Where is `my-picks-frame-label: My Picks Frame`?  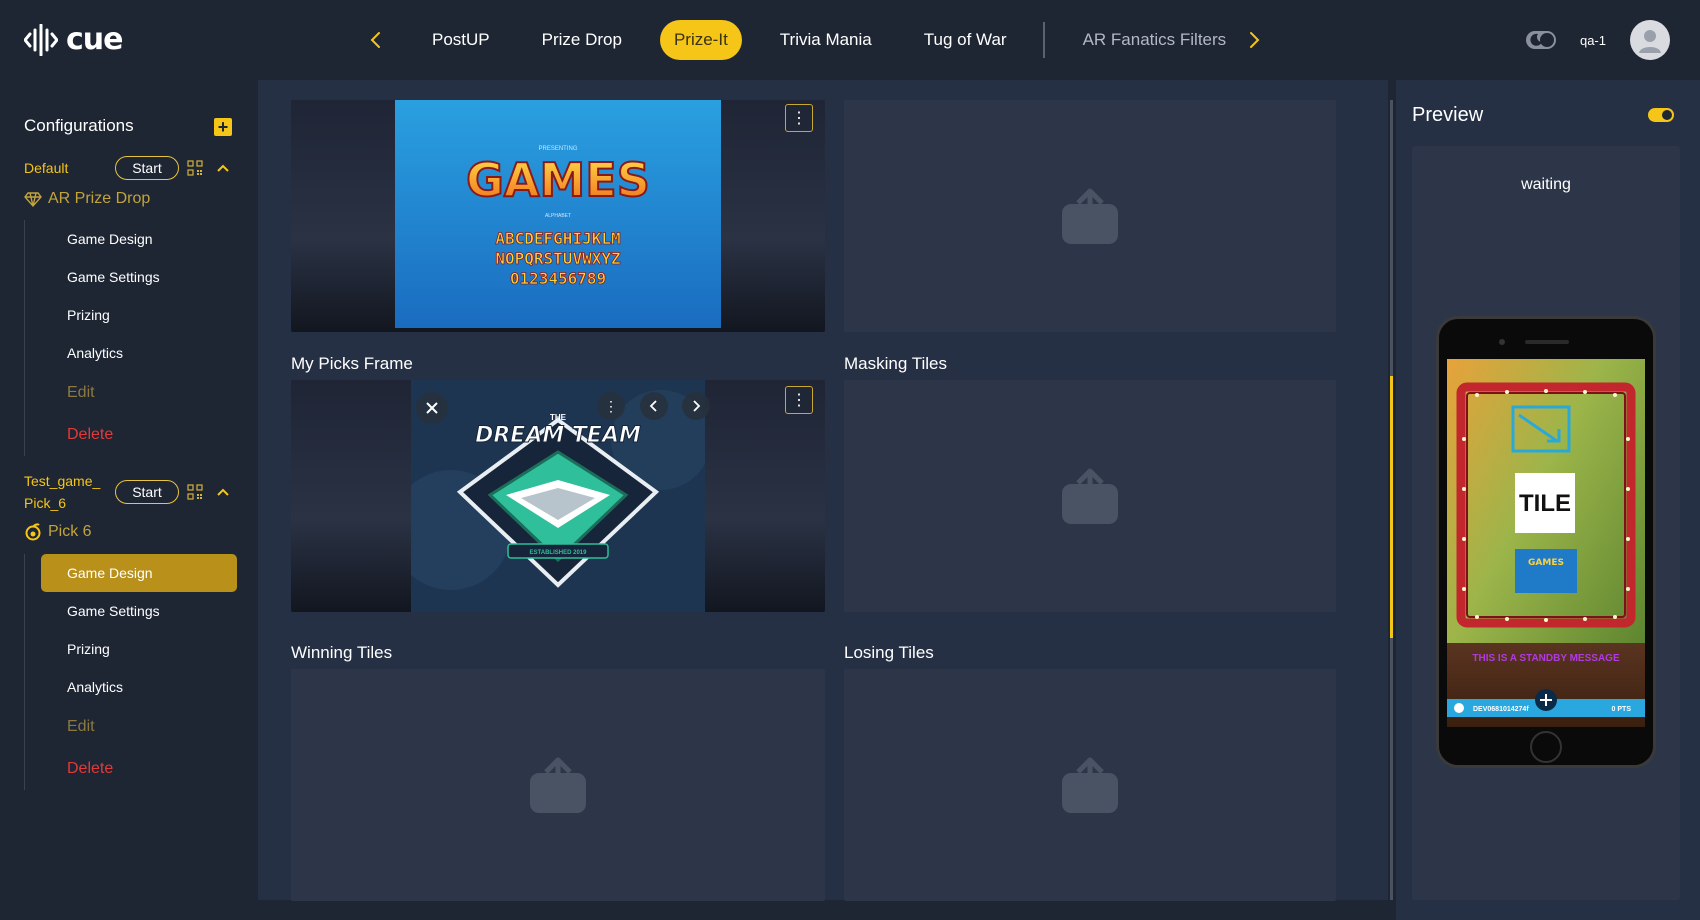 my-picks-frame-label: My Picks Frame is located at coordinates (352, 363).